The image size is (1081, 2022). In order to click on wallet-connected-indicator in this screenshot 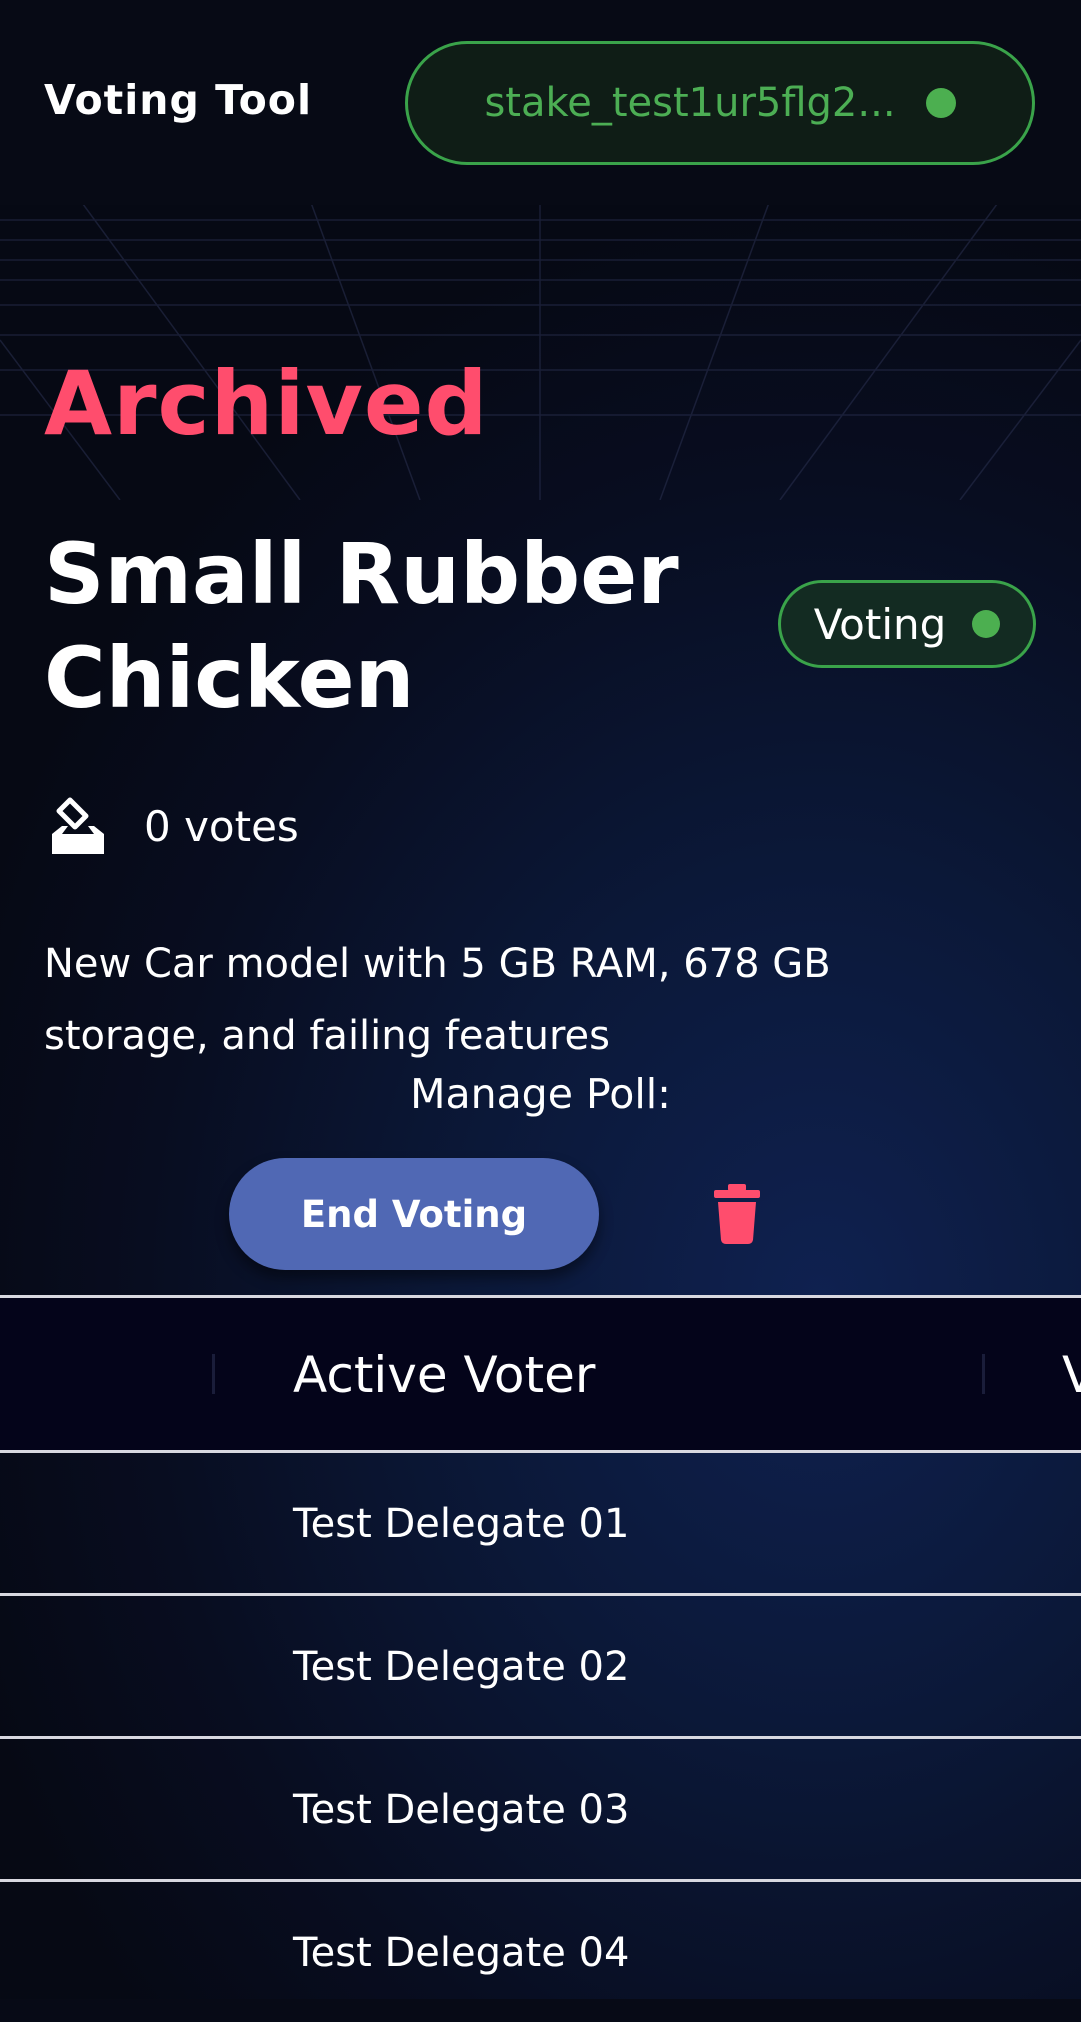, I will do `click(940, 103)`.